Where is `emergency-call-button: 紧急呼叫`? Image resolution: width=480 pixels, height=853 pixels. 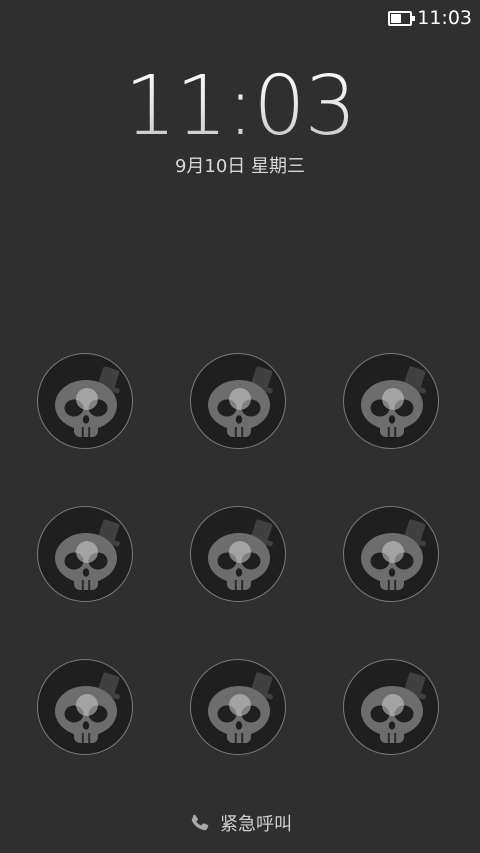
emergency-call-button: 紧急呼叫 is located at coordinates (240, 823).